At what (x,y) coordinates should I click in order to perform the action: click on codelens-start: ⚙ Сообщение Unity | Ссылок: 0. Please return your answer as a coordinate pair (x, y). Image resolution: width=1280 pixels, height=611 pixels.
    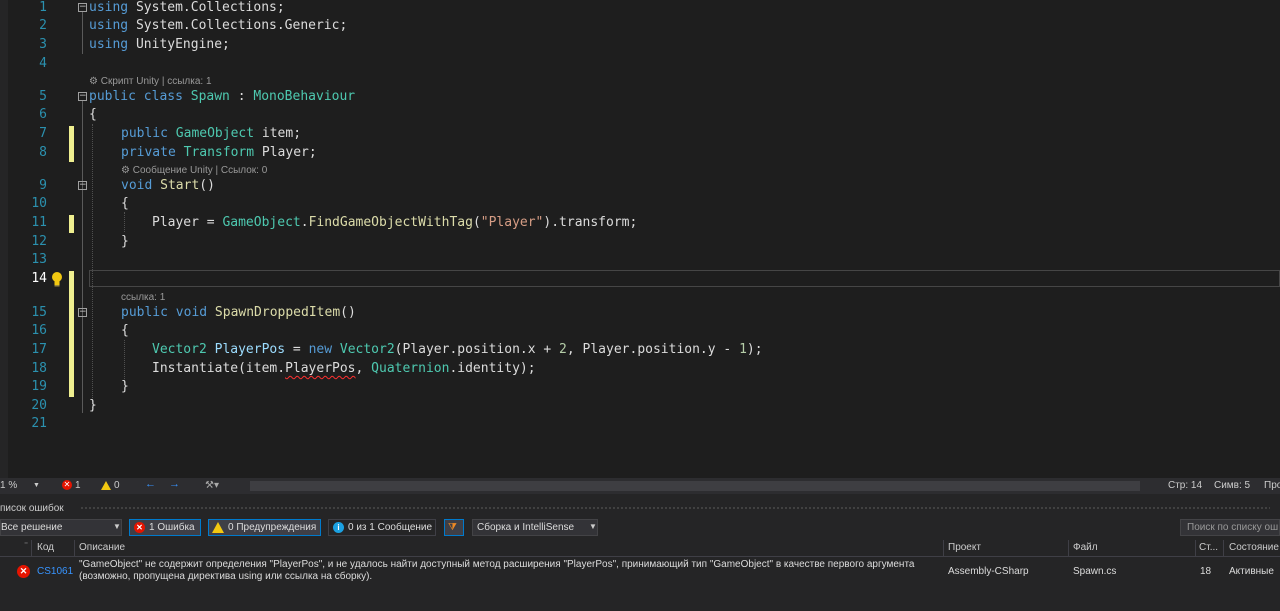
    Looking at the image, I should click on (194, 170).